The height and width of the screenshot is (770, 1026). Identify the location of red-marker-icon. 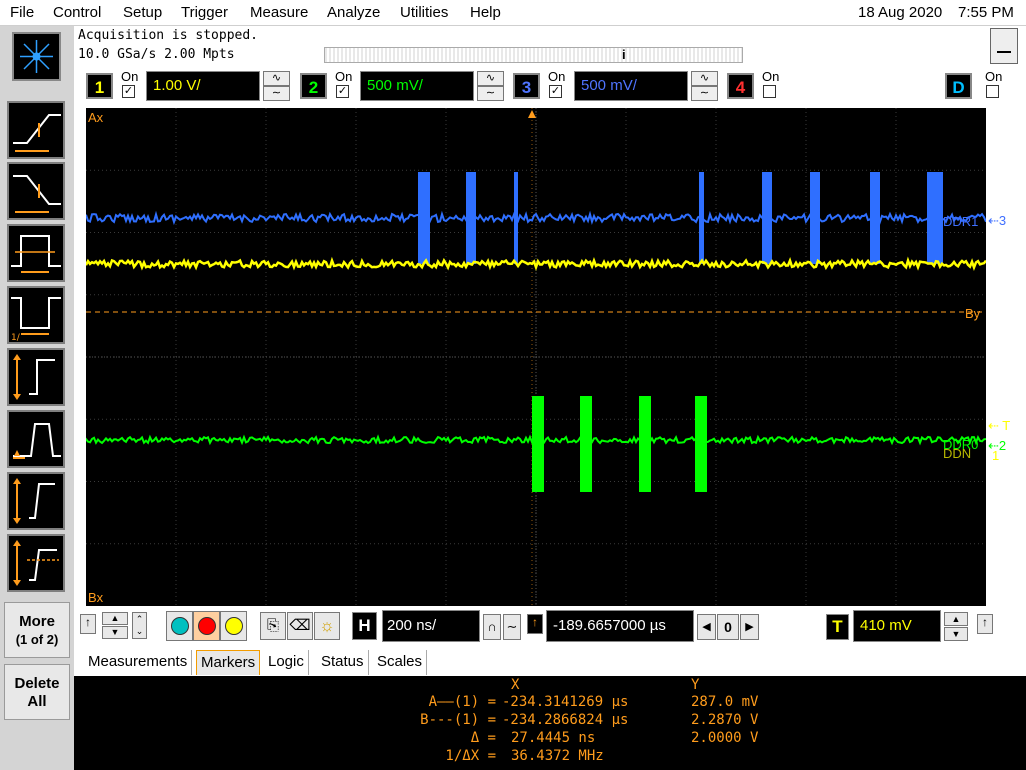
(207, 626).